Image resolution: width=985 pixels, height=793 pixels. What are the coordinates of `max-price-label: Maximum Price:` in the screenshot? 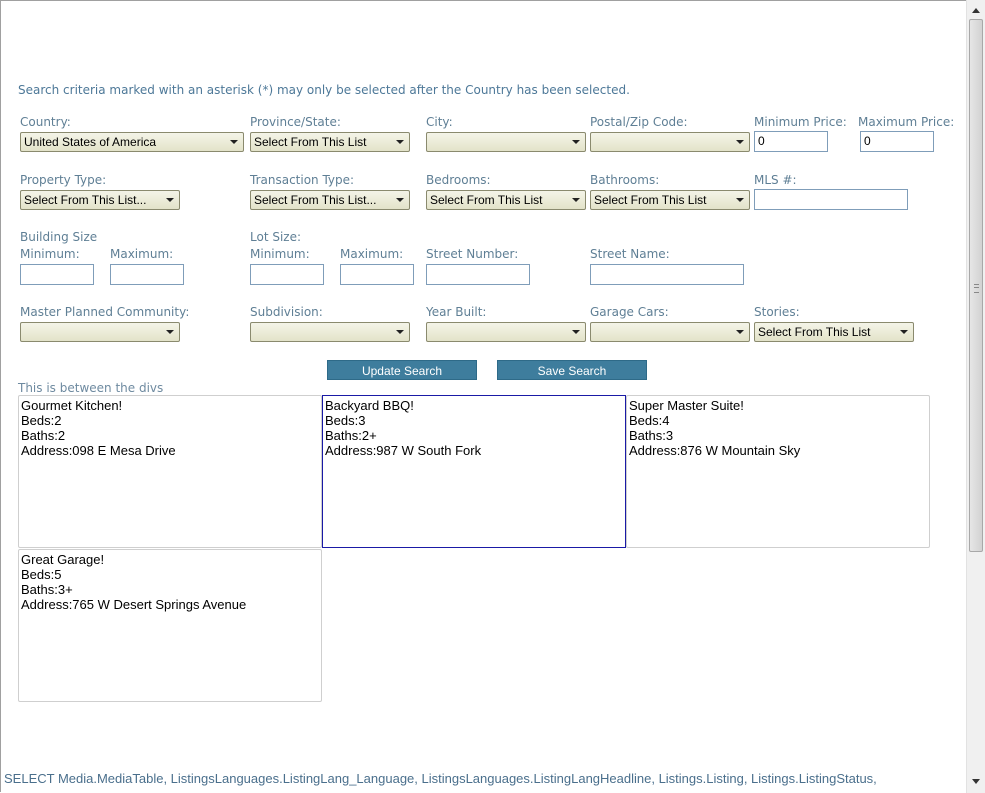 It's located at (906, 122).